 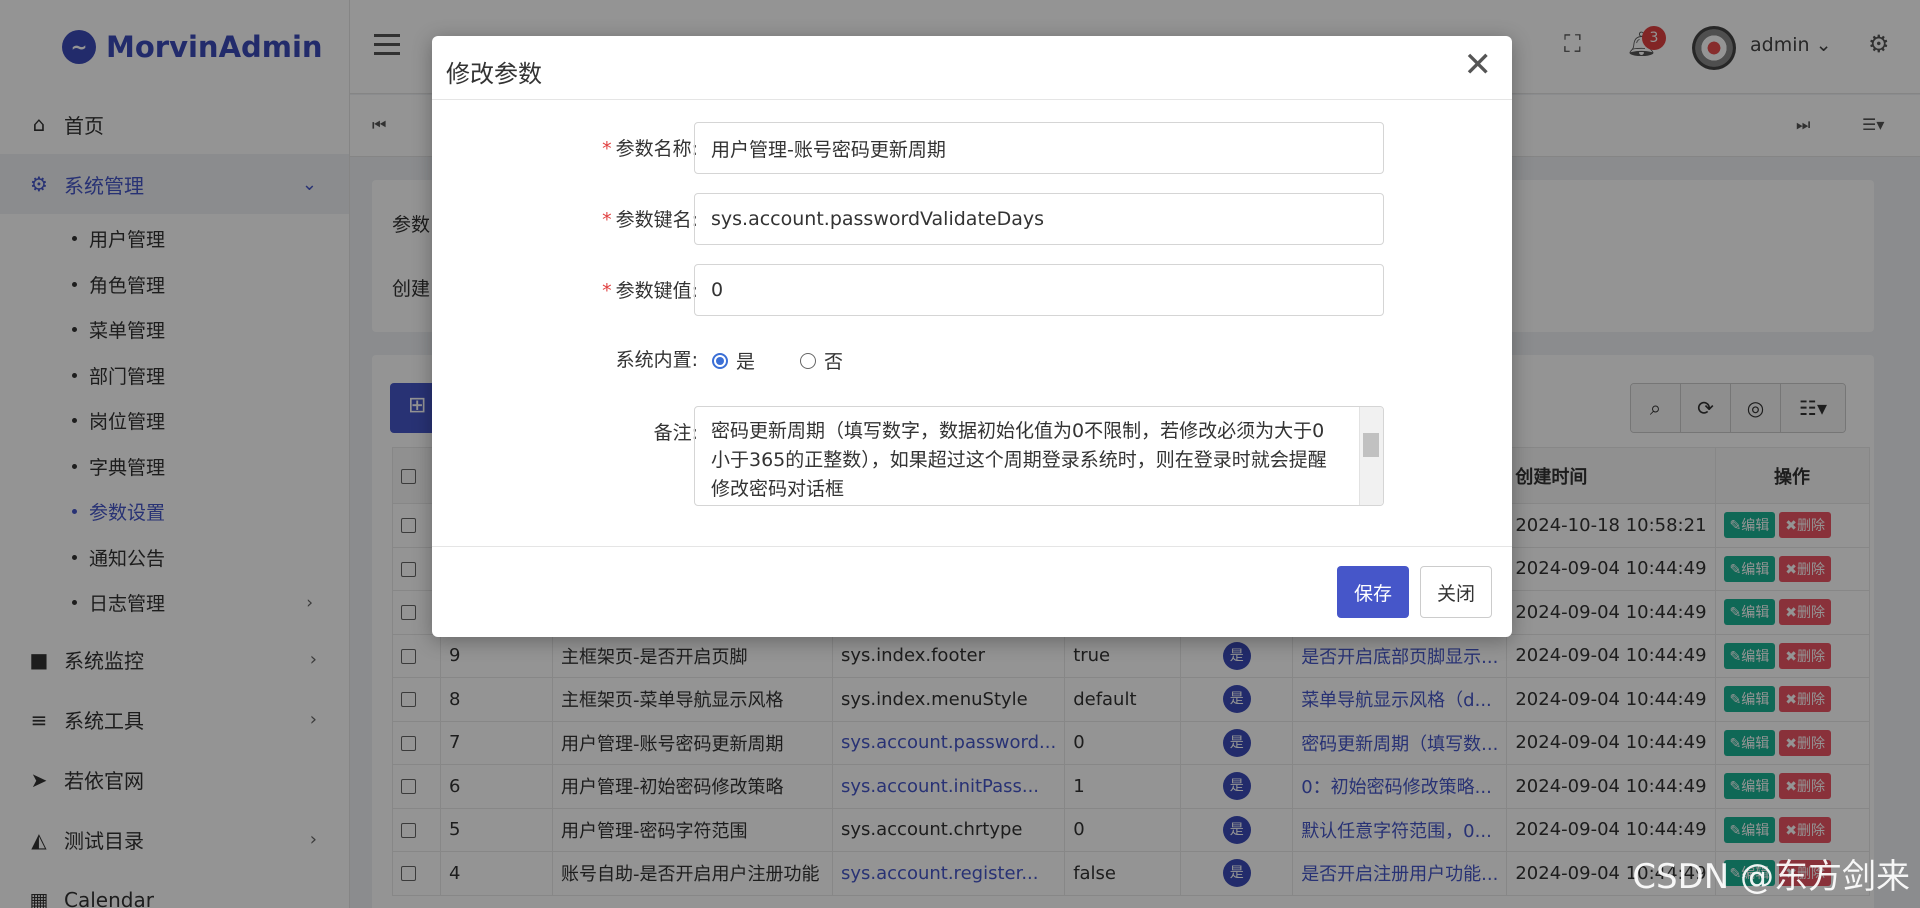 I want to click on label-text: 参数键值:, so click(x=656, y=291).